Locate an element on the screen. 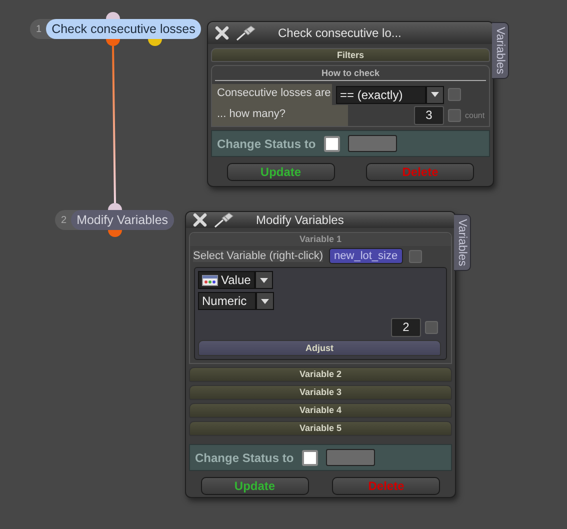 Image resolution: width=567 pixels, height=529 pixels. select-variable-label: Select Variable (right-click) is located at coordinates (258, 256).